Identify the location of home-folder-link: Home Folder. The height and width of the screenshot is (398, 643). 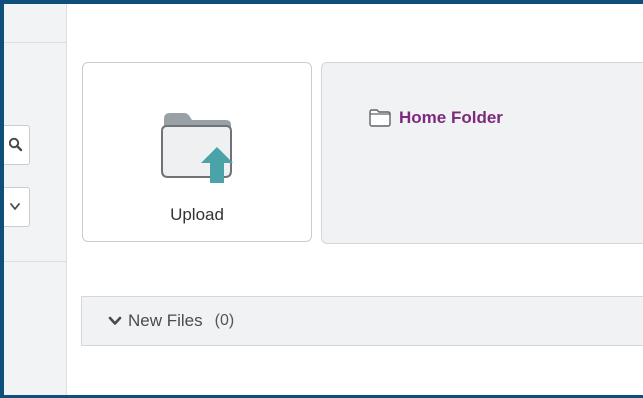
(436, 118).